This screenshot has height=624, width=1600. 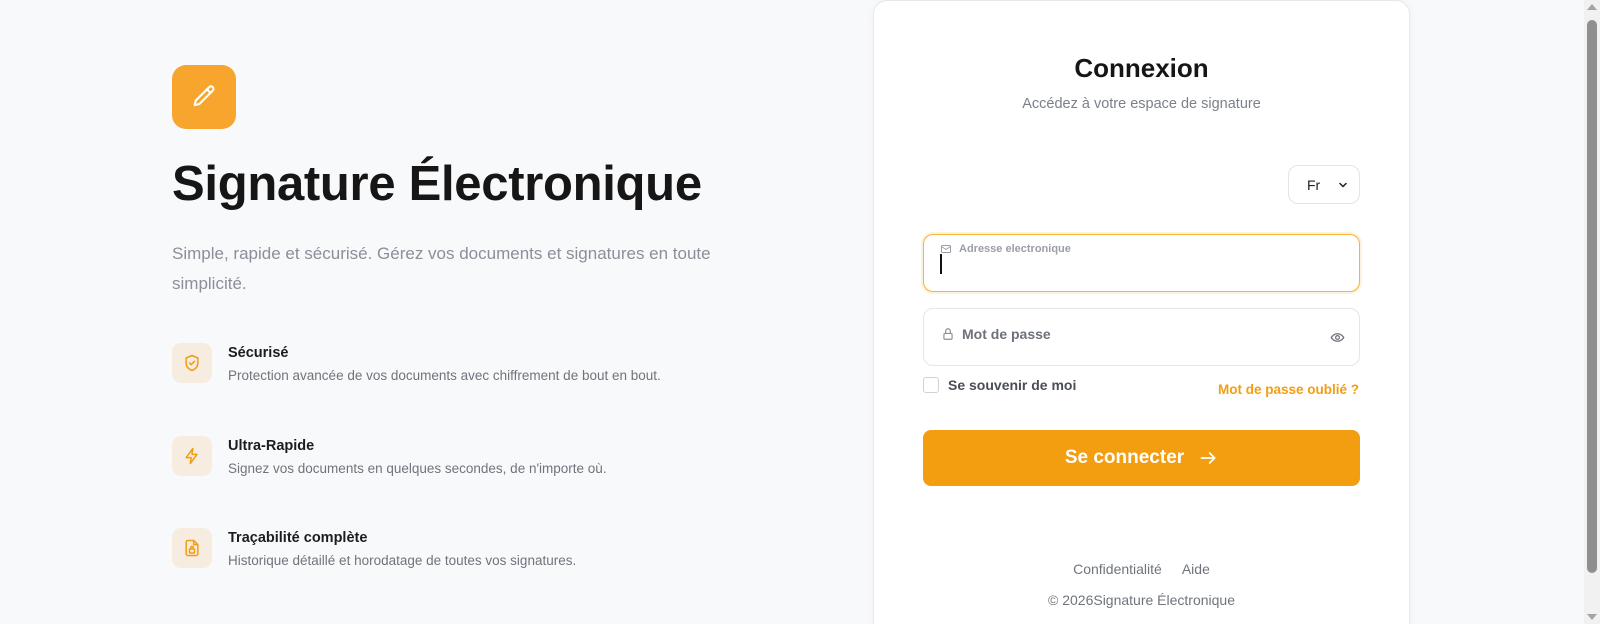 What do you see at coordinates (1592, 7) in the screenshot?
I see `scroll-up-arrow` at bounding box center [1592, 7].